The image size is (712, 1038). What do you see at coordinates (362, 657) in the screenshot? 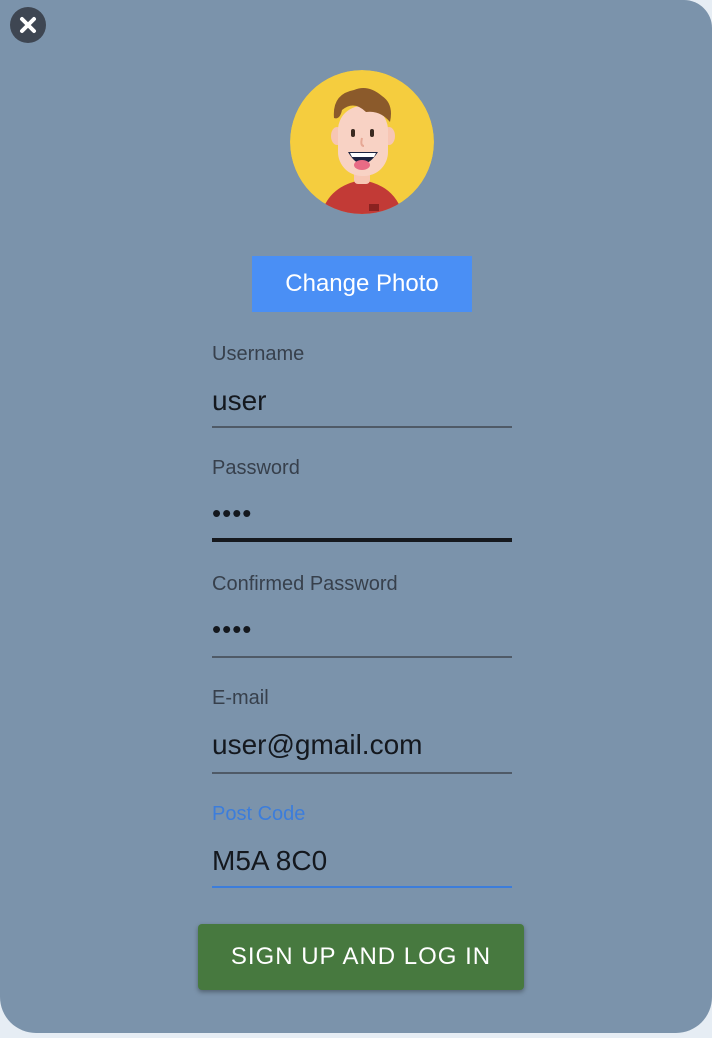
I see `confirmed-password-underline` at bounding box center [362, 657].